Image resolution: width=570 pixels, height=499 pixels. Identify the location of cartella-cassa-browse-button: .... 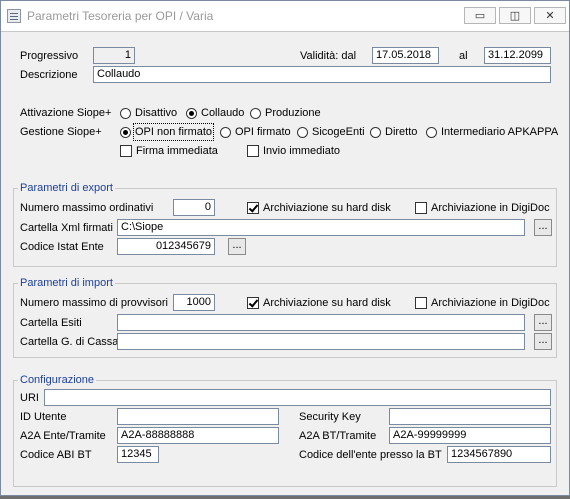
(543, 341).